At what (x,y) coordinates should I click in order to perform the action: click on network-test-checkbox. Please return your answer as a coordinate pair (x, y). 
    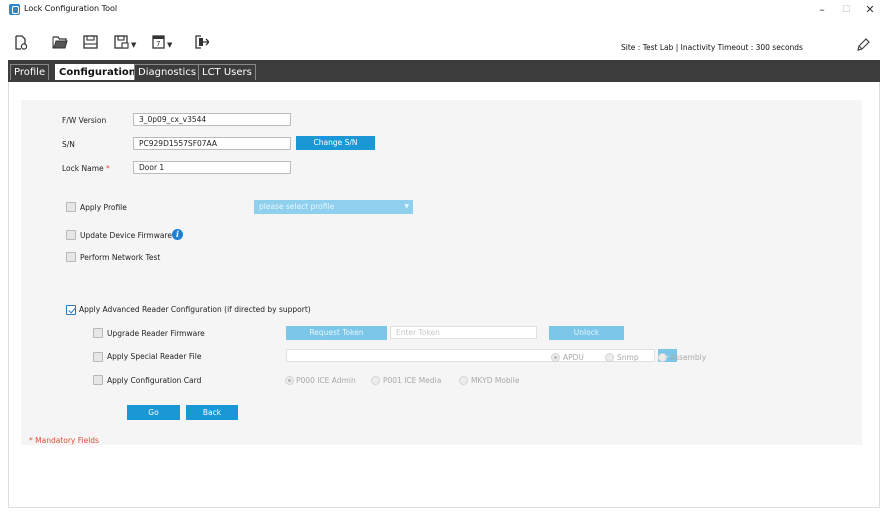
    Looking at the image, I should click on (71, 257).